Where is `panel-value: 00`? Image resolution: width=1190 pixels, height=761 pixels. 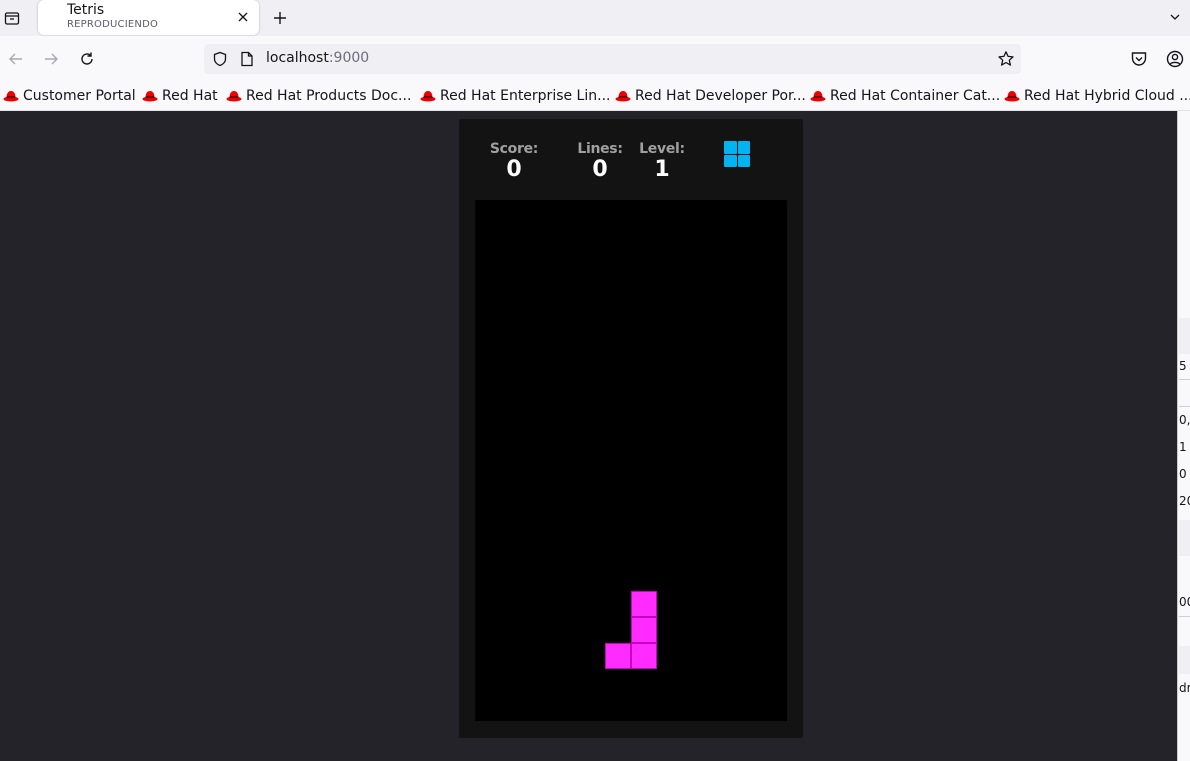 panel-value: 00 is located at coordinates (1184, 602).